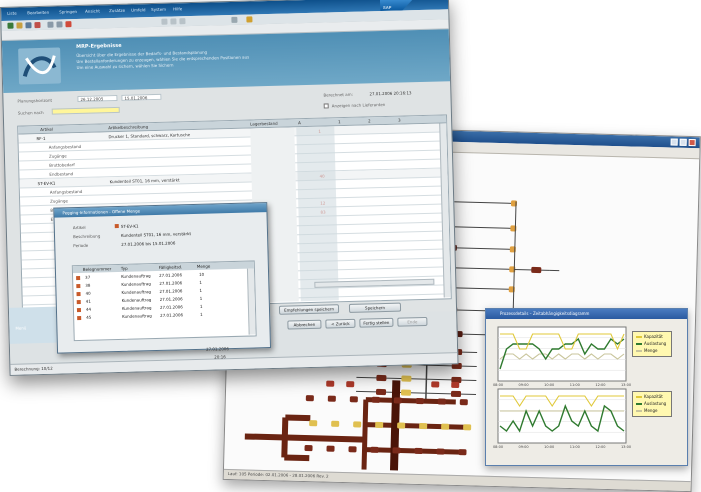 Image resolution: width=701 pixels, height=492 pixels. What do you see at coordinates (97, 269) in the screenshot?
I see `column-header: Belegnummer` at bounding box center [97, 269].